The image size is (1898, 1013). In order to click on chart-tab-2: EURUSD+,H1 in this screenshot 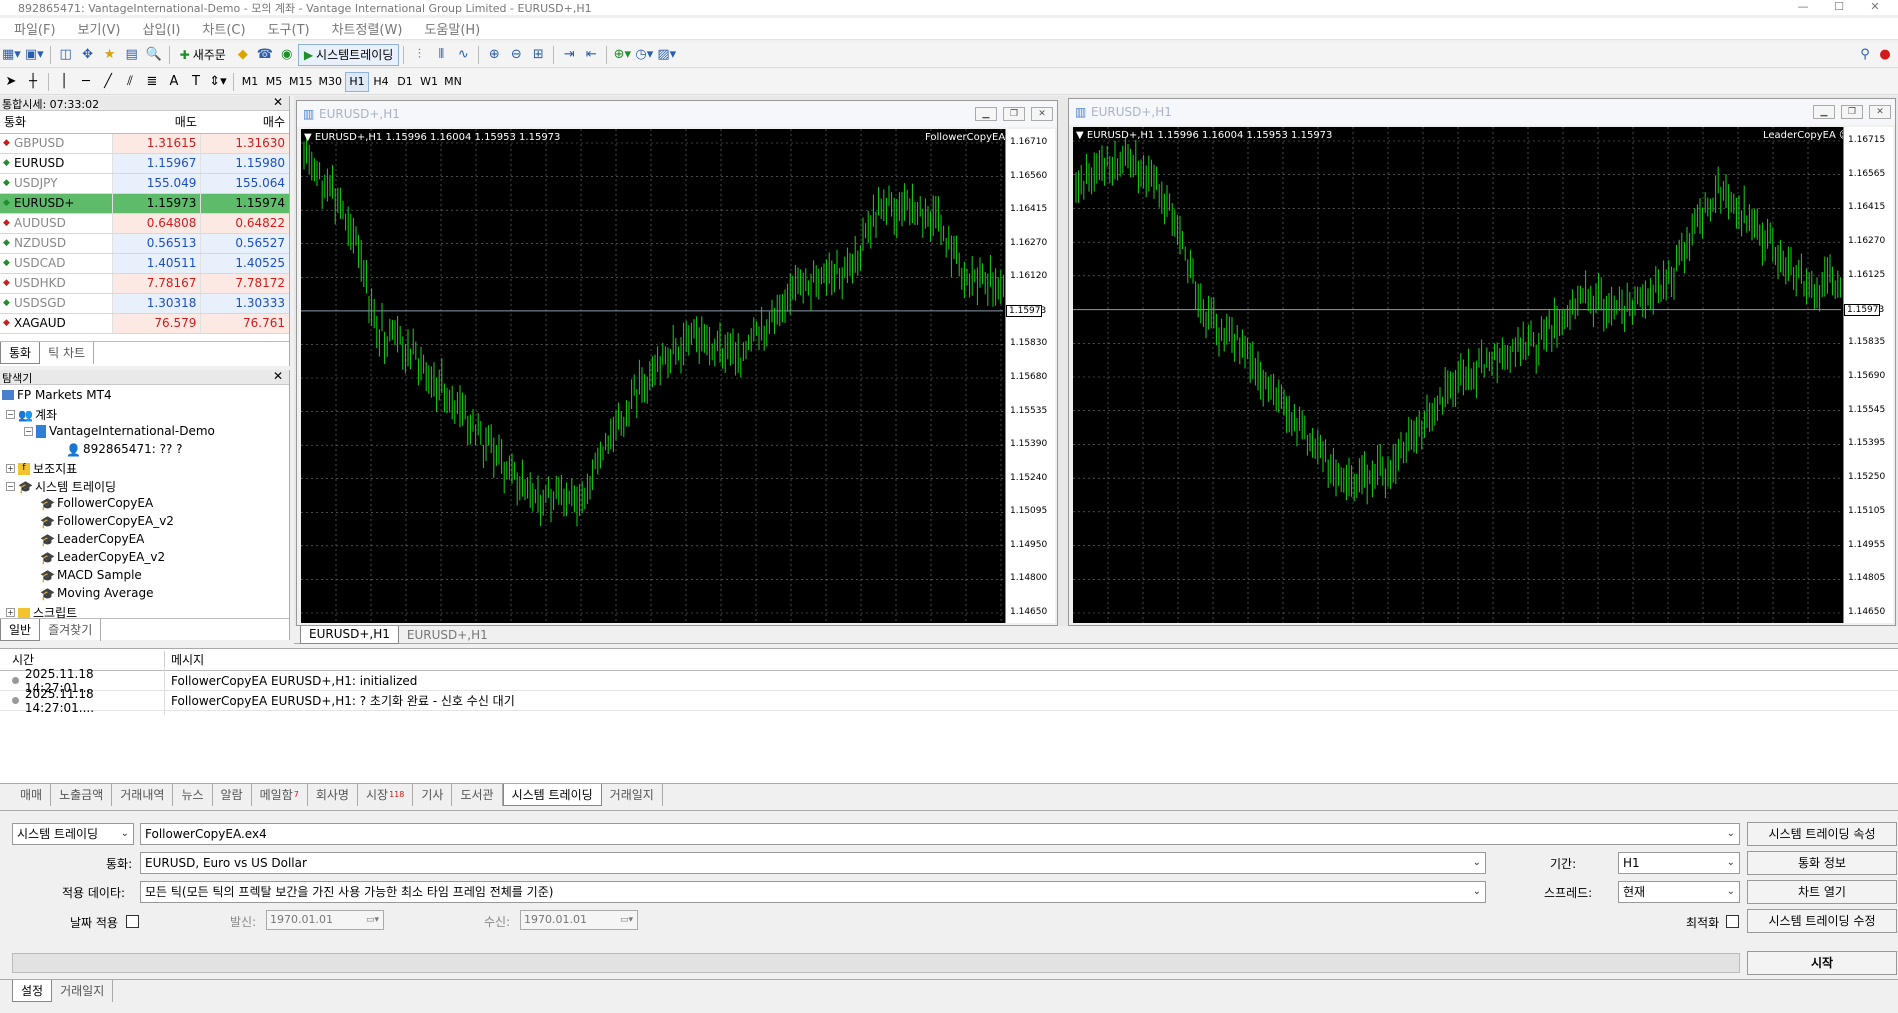, I will do `click(447, 635)`.